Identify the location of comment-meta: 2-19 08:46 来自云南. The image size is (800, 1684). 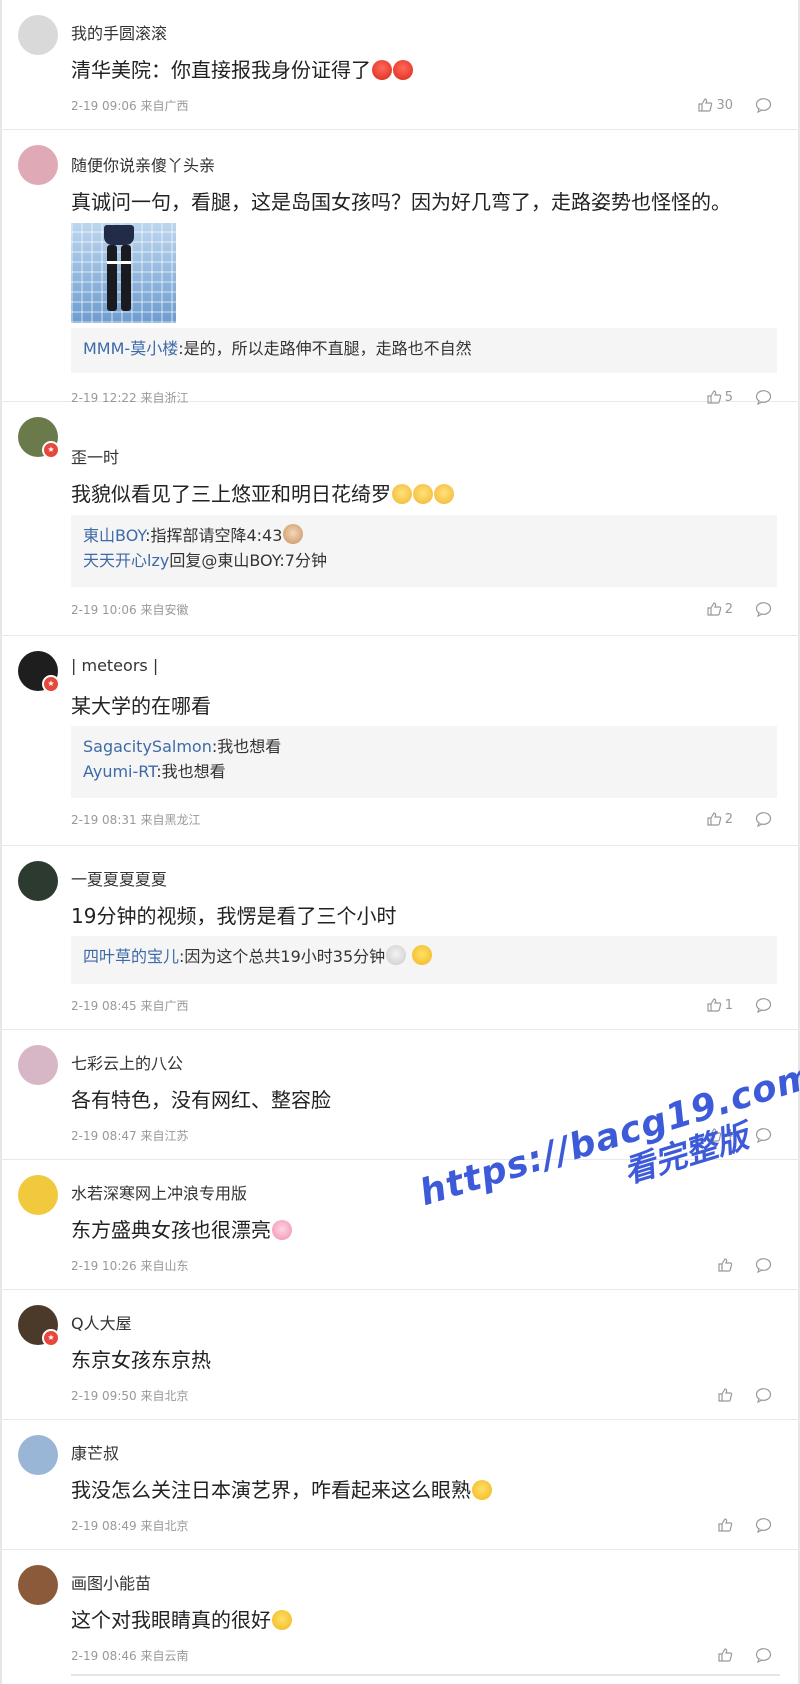
(130, 1656).